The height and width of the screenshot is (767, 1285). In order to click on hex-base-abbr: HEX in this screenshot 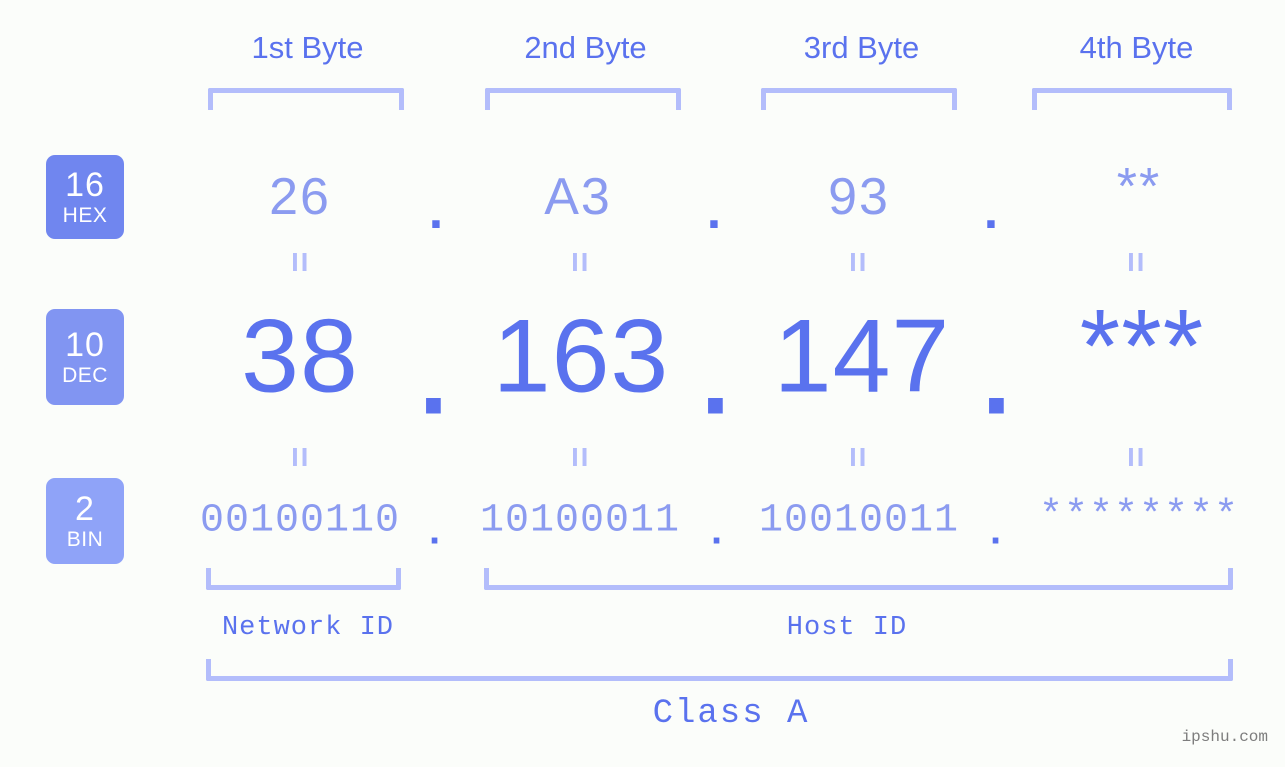, I will do `click(85, 215)`.